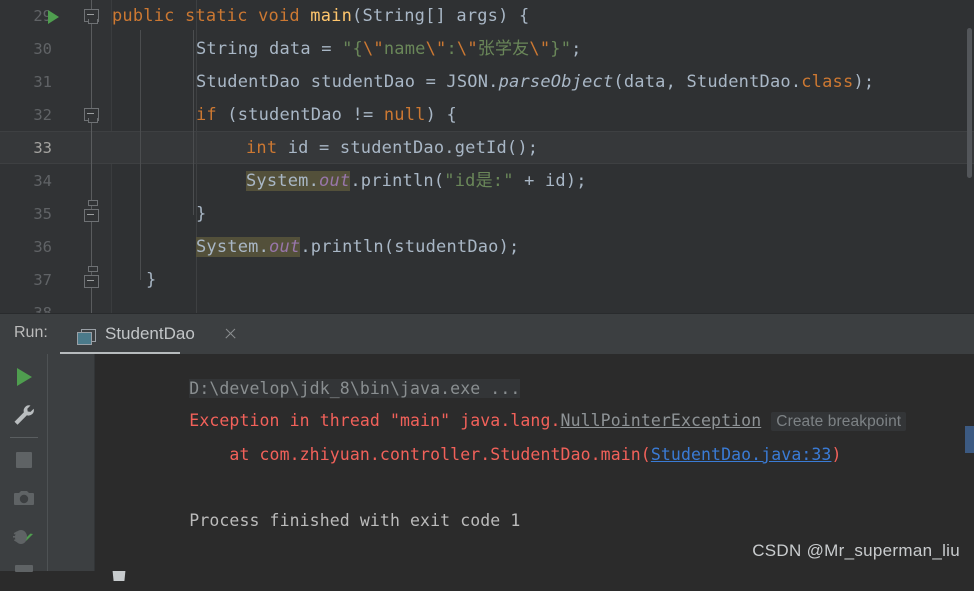  I want to click on keyword-int: int, so click(262, 148).